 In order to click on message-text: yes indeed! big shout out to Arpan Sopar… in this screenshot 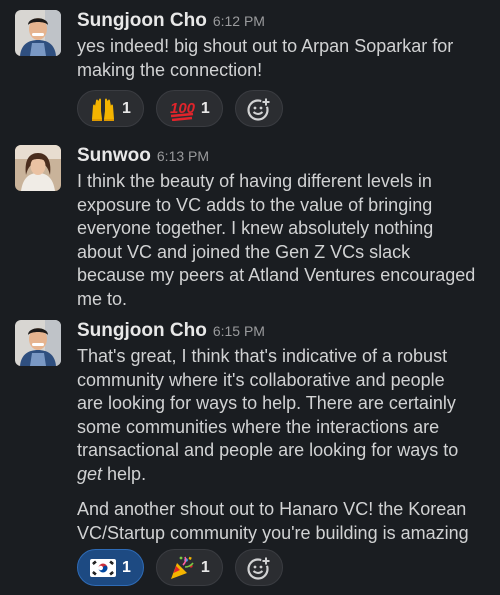, I will do `click(265, 58)`.